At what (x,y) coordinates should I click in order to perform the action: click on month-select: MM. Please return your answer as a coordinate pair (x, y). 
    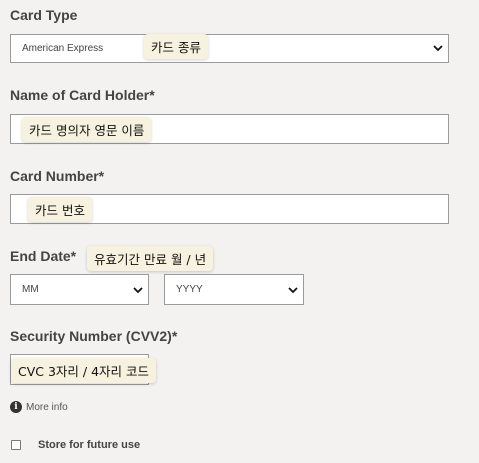
    Looking at the image, I should click on (79, 289).